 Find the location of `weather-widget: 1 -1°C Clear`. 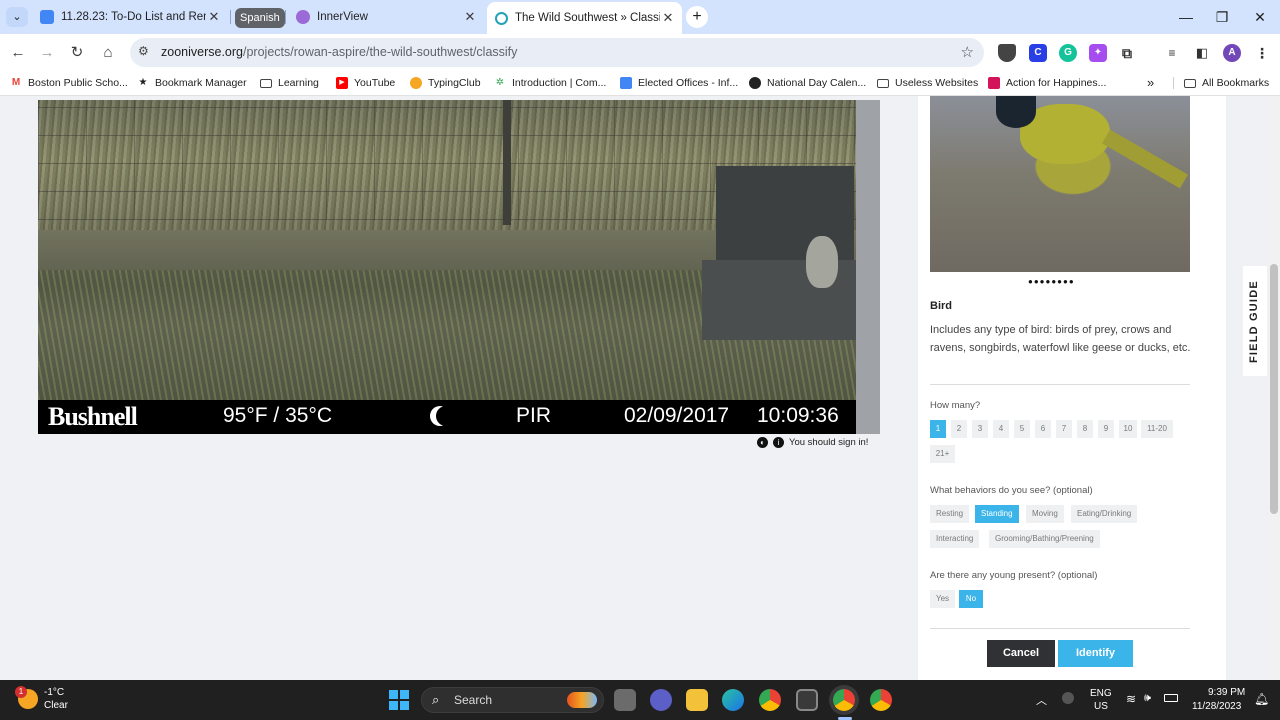

weather-widget: 1 -1°C Clear is located at coordinates (41, 699).